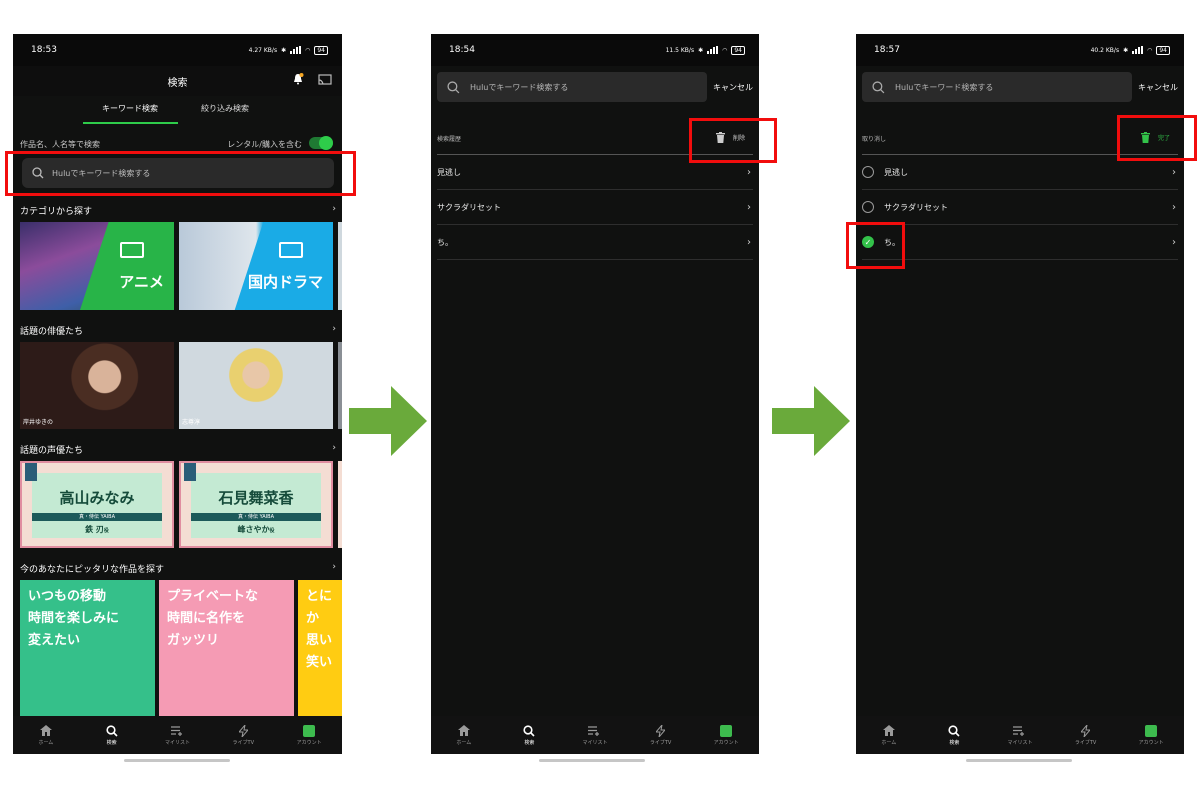 The image size is (1200, 800). What do you see at coordinates (388, 421) in the screenshot?
I see `step-arrow-icon` at bounding box center [388, 421].